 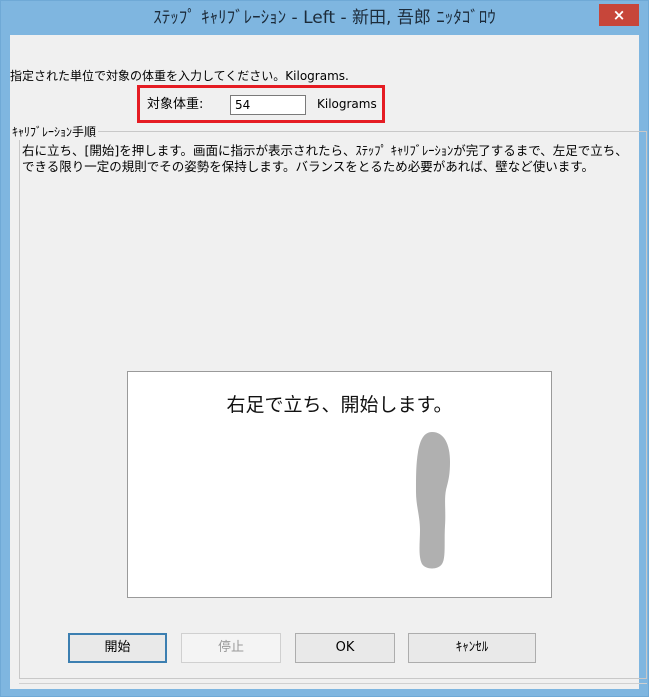 I want to click on close-icon: ×, so click(x=619, y=15).